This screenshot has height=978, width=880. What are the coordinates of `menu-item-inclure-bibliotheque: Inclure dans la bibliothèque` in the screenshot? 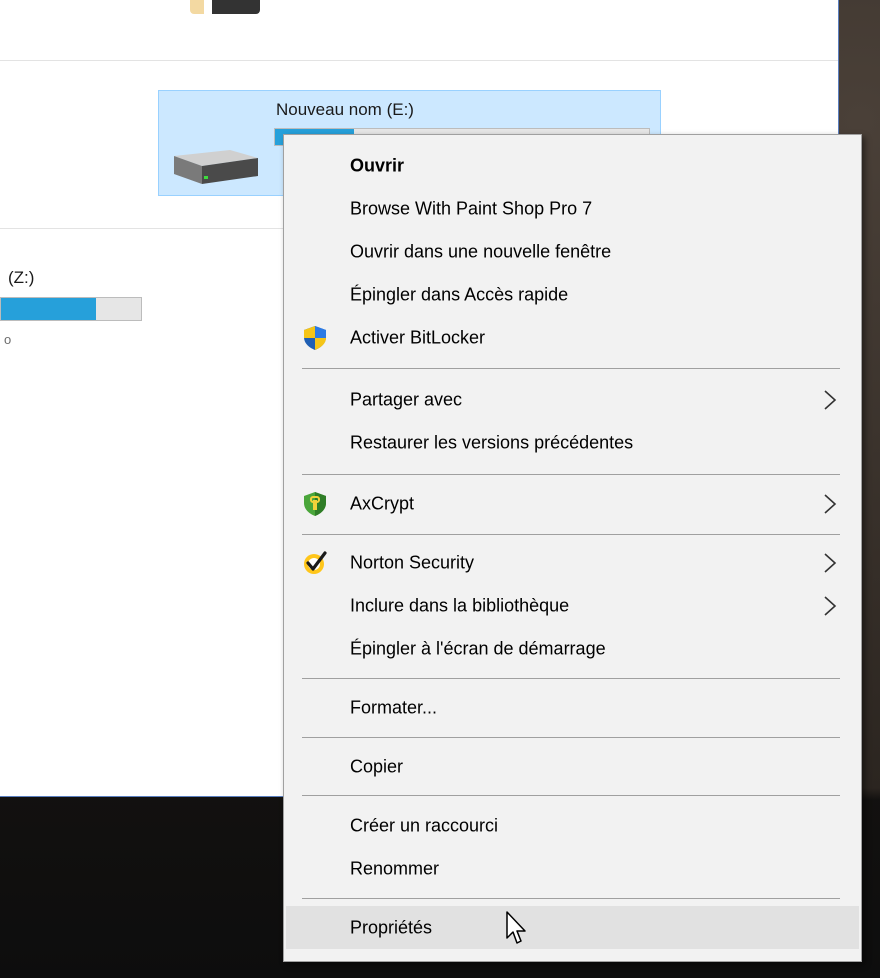 It's located at (572, 605).